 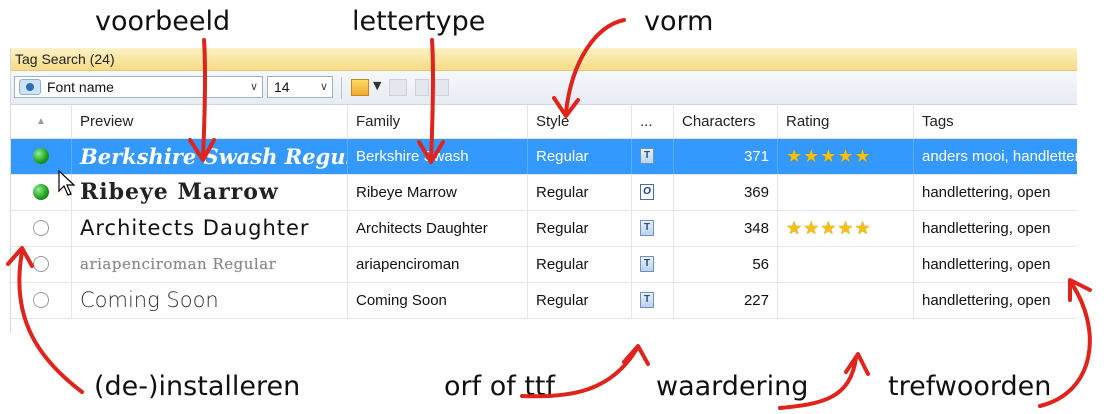 I want to click on arrow-trefwoorden, so click(x=1065, y=345).